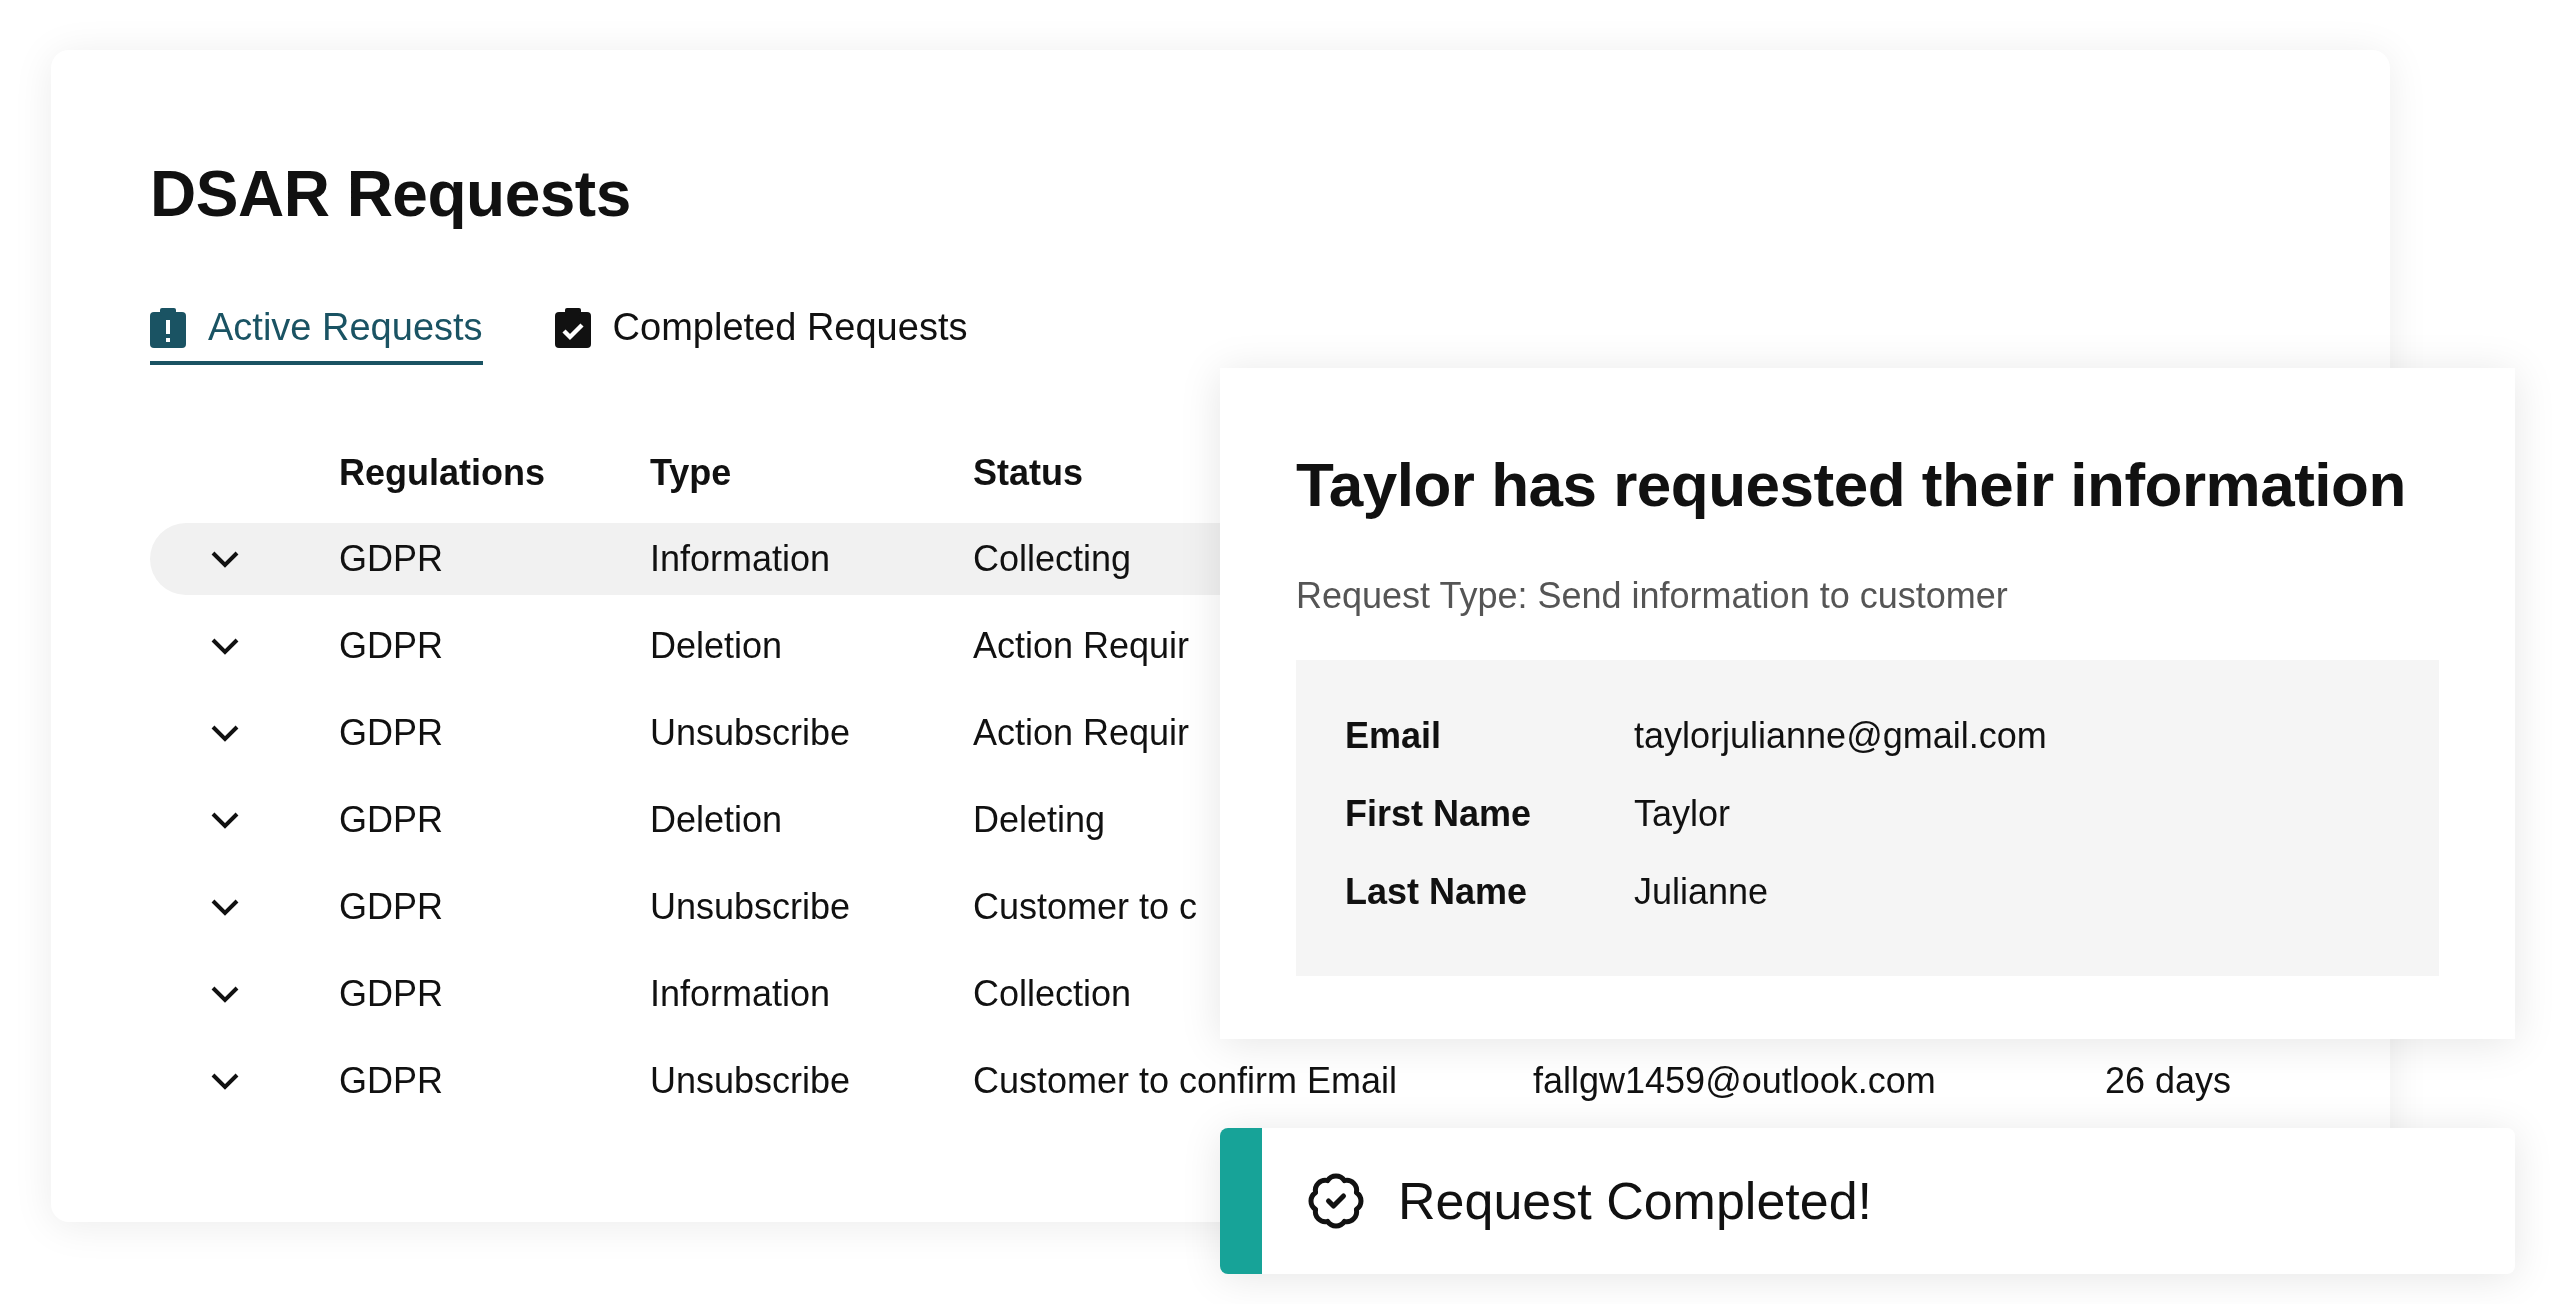 The height and width of the screenshot is (1304, 2565). What do you see at coordinates (1635, 1201) in the screenshot?
I see `toast-message: Request Completed!` at bounding box center [1635, 1201].